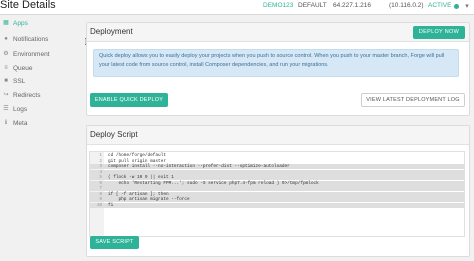 This screenshot has width=474, height=261. Describe the element at coordinates (6, 54) in the screenshot. I see `environment-icon: ⚙` at that location.